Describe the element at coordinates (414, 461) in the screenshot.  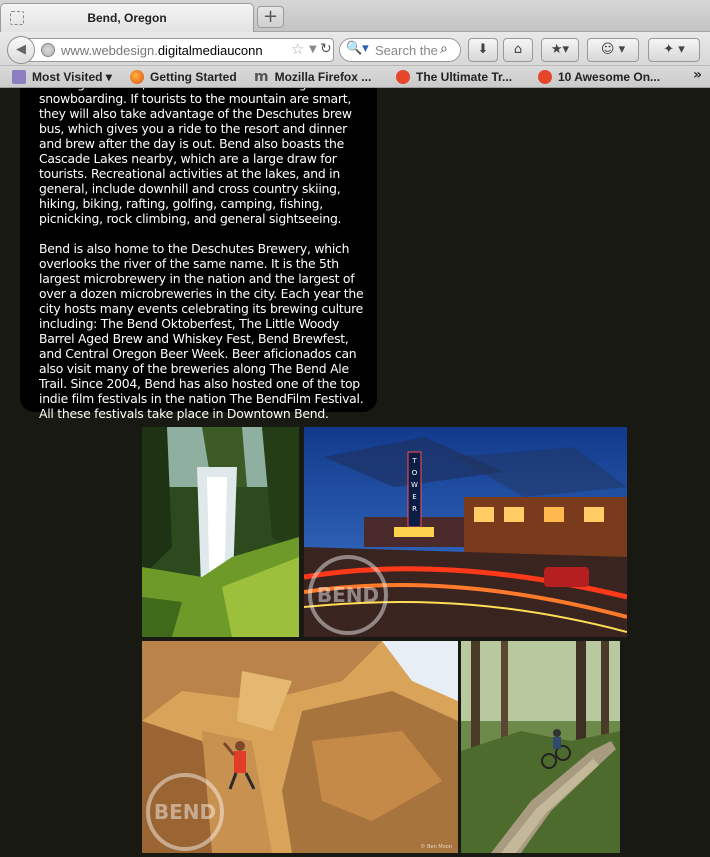
I see `tower-sign-letter: T` at that location.